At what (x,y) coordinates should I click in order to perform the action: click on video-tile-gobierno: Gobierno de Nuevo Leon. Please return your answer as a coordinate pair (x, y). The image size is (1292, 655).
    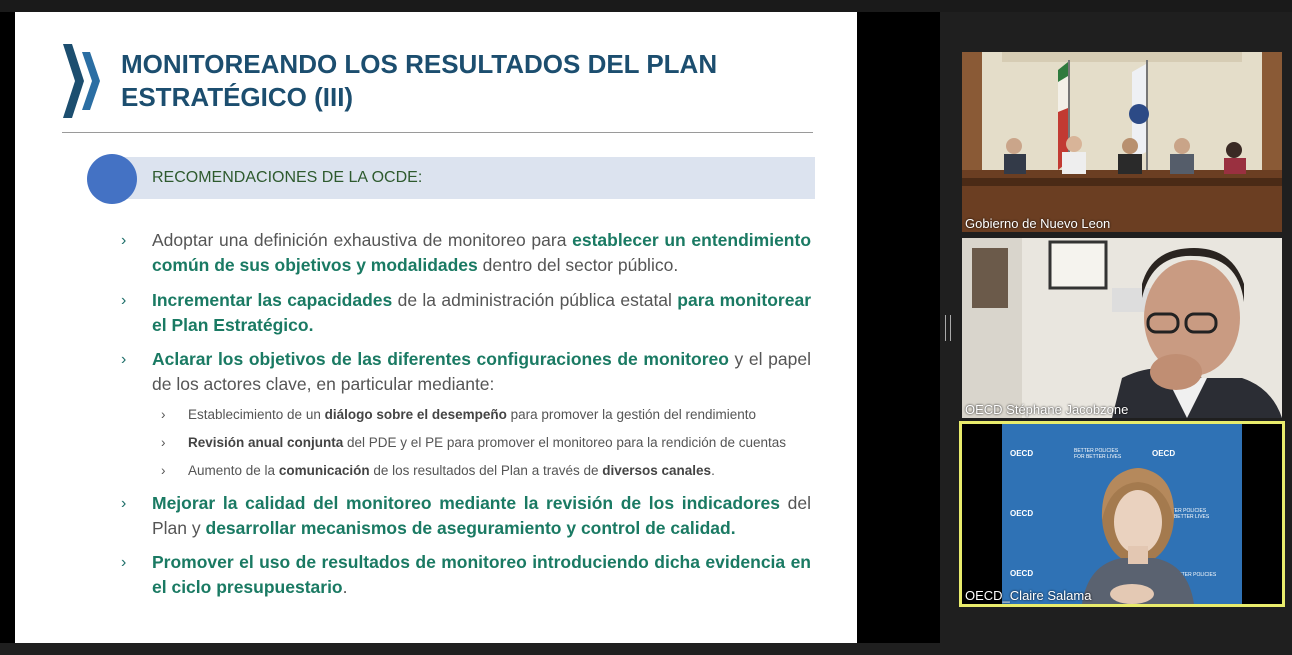
    Looking at the image, I should click on (1122, 142).